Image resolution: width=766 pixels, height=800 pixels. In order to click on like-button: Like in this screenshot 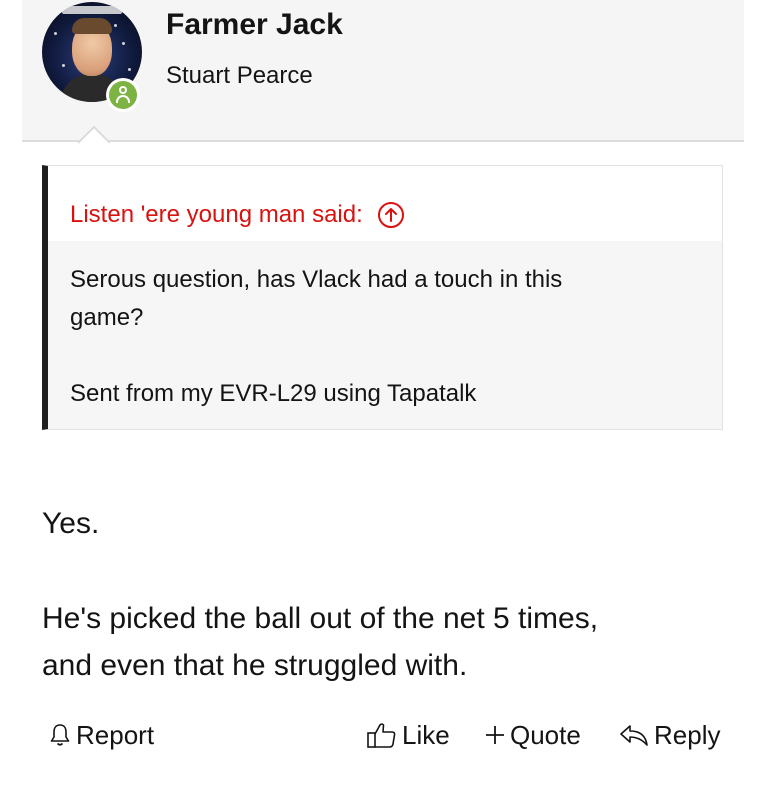, I will do `click(408, 735)`.